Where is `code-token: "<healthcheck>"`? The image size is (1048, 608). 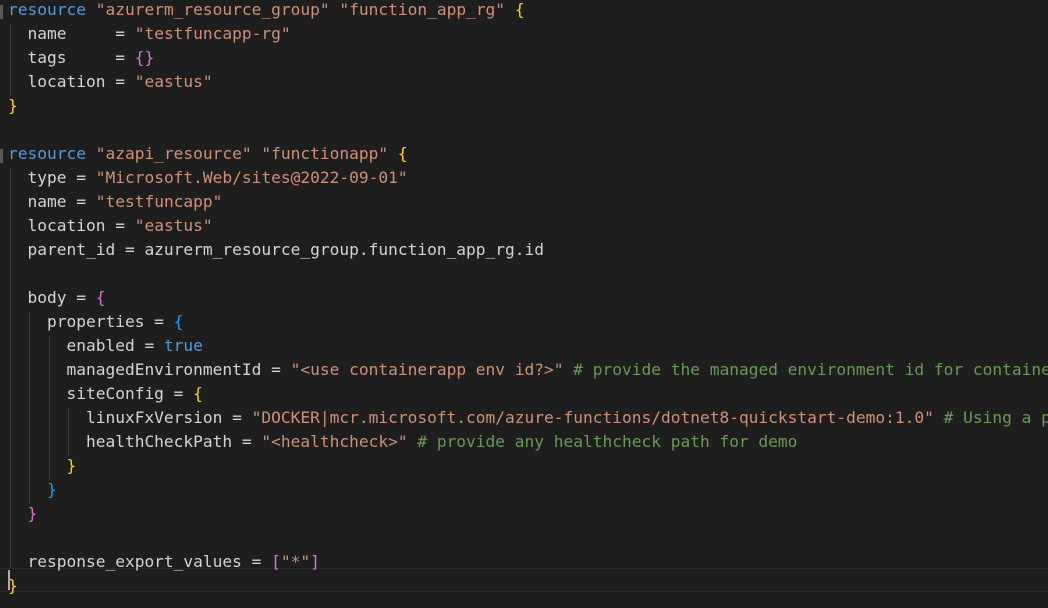
code-token: "<healthcheck>" is located at coordinates (334, 441).